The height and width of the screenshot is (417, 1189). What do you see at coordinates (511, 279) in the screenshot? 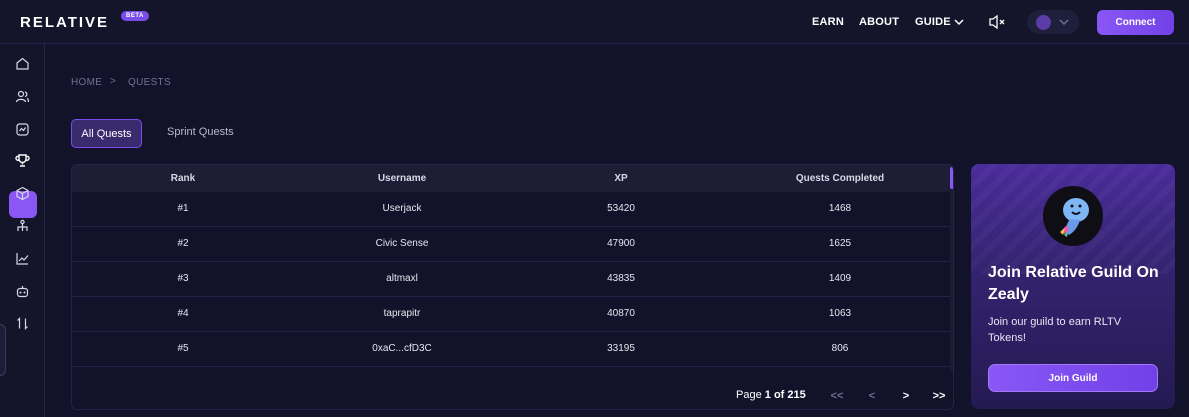
I see `table-row: #3 altmaxl 43835 1409` at bounding box center [511, 279].